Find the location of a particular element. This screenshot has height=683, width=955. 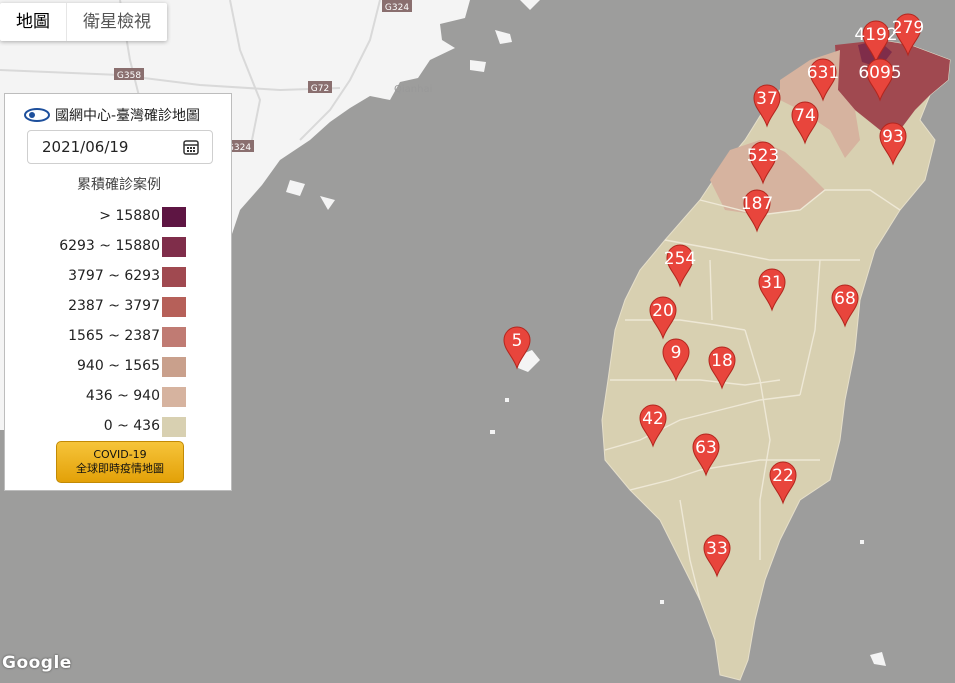

marker-count-label: 42 is located at coordinates (653, 419).